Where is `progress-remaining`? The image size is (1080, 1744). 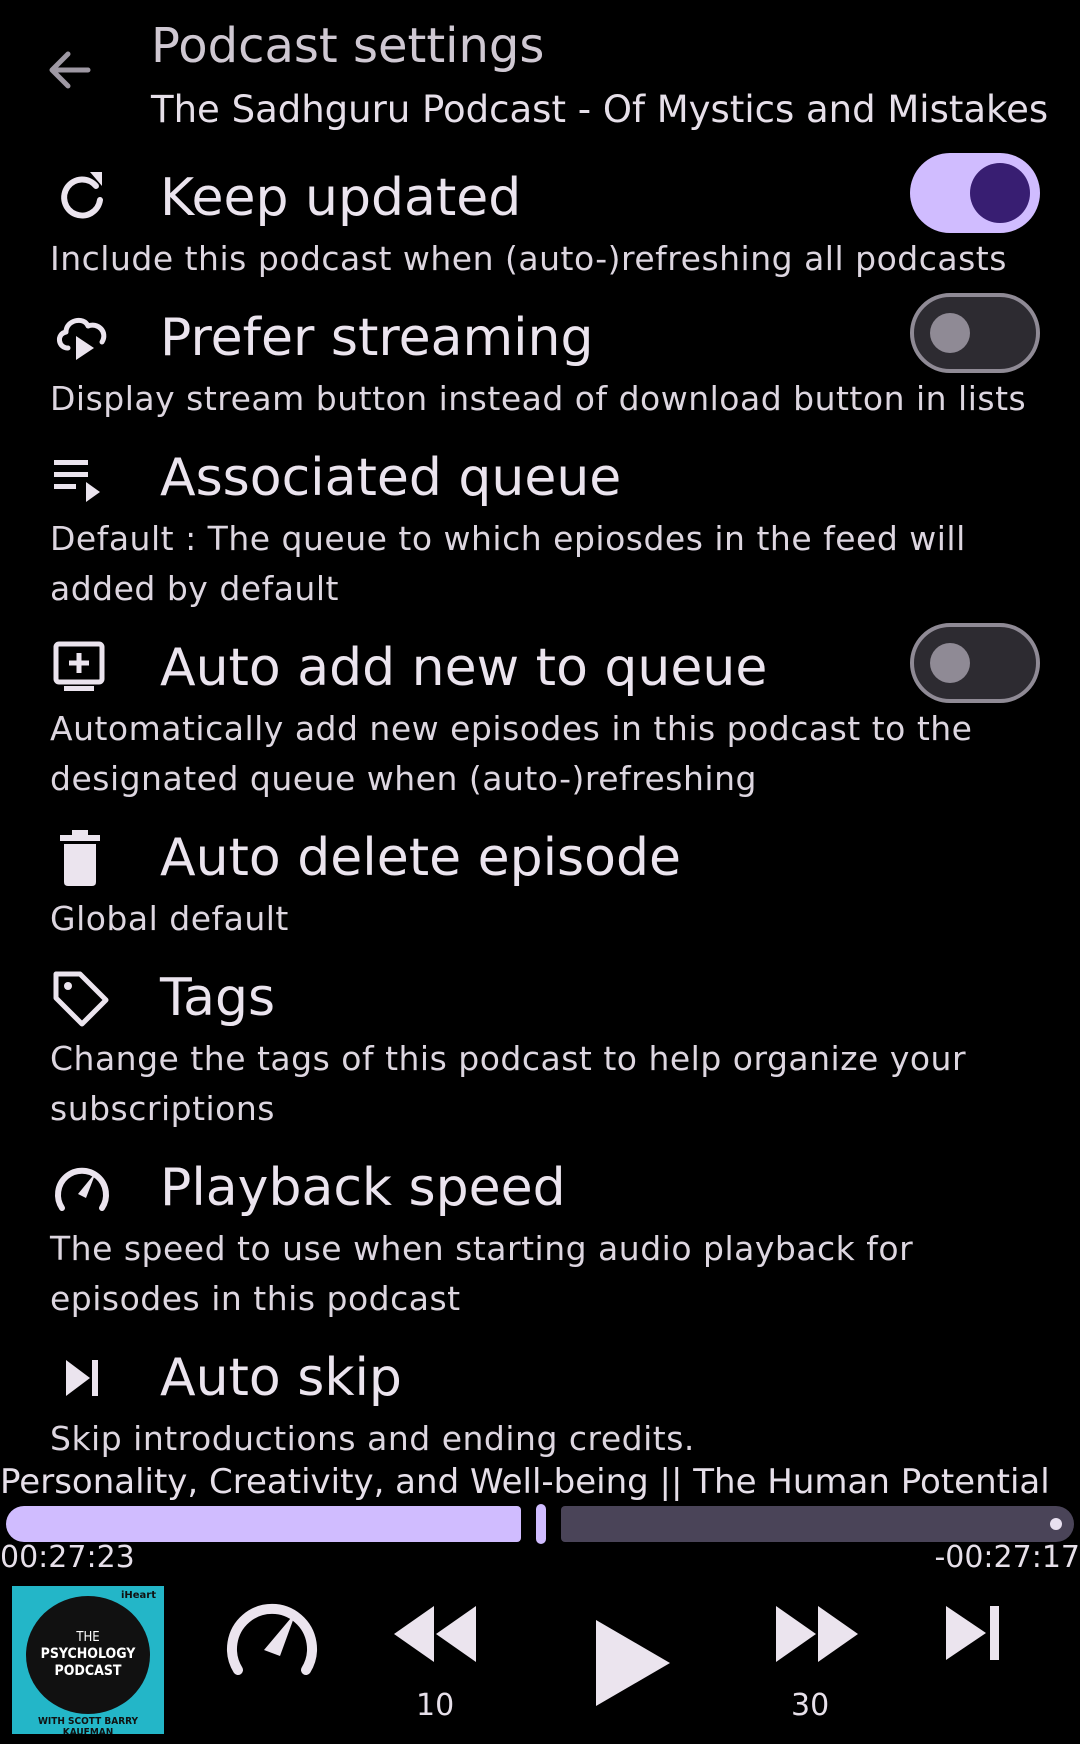 progress-remaining is located at coordinates (817, 1524).